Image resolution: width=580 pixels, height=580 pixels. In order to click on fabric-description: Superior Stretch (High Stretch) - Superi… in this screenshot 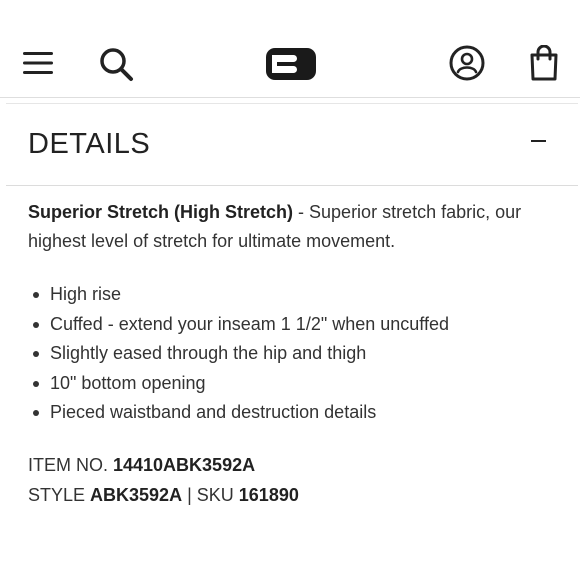, I will do `click(295, 227)`.